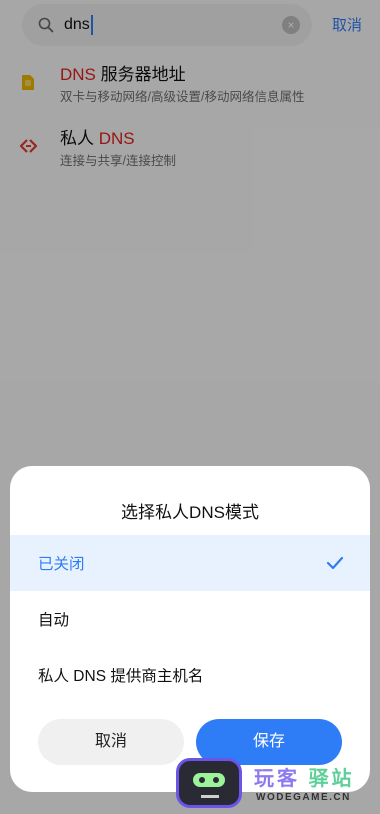  Describe the element at coordinates (190, 619) in the screenshot. I see `option-automatic: 自动` at that location.